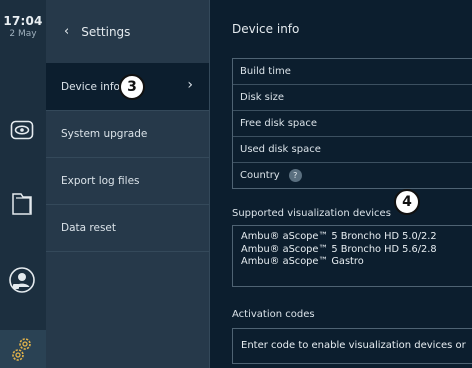 The height and width of the screenshot is (368, 472). I want to click on menu-item-export-log-files: Export log files, so click(127, 180).